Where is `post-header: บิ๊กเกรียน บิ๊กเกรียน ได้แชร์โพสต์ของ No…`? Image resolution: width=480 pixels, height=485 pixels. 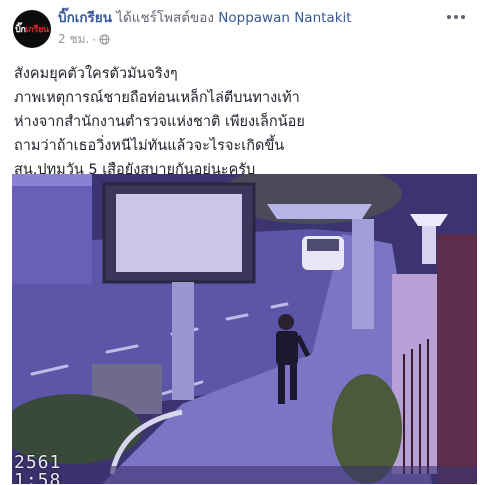 post-header: บิ๊กเกรียน บิ๊กเกรียน ได้แชร์โพสต์ของ No… is located at coordinates (240, 28).